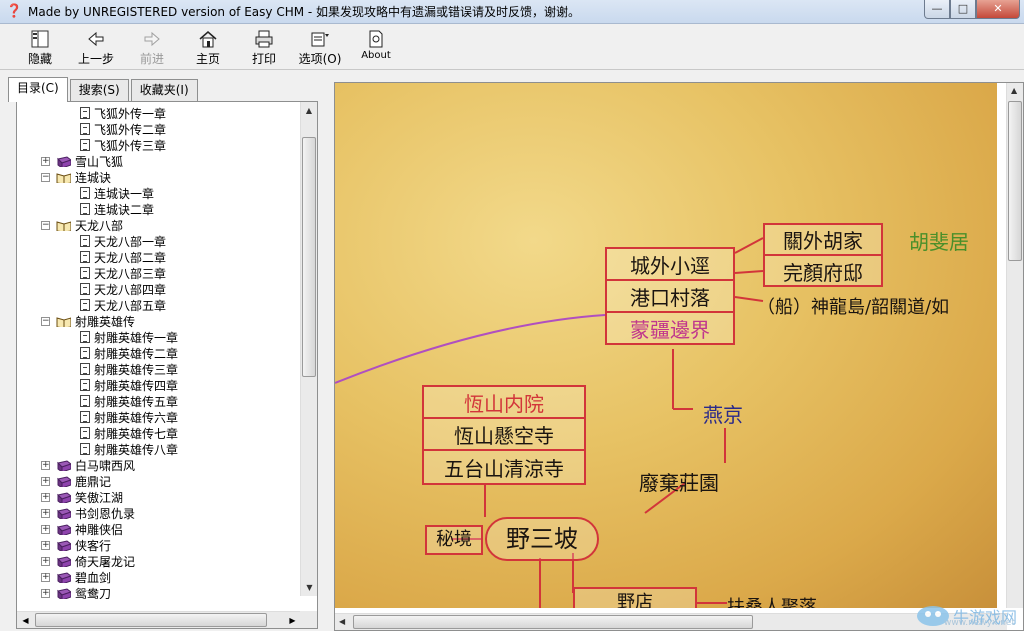  Describe the element at coordinates (130, 289) in the screenshot. I see `tree-item-label: 天龙八部四章` at that location.